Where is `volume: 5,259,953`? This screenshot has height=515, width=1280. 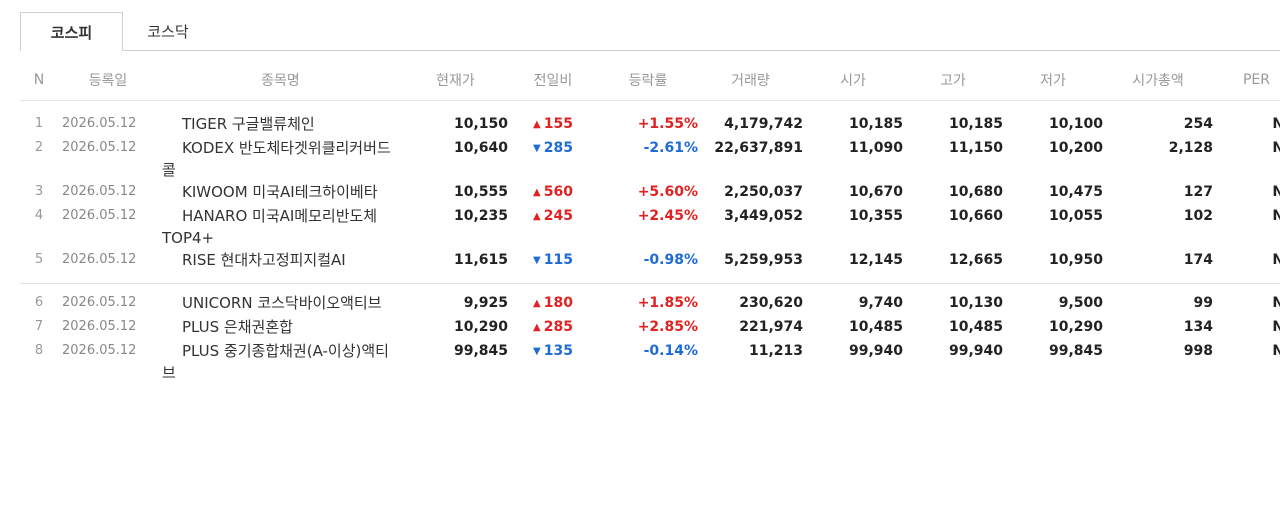
volume: 5,259,953 is located at coordinates (763, 260).